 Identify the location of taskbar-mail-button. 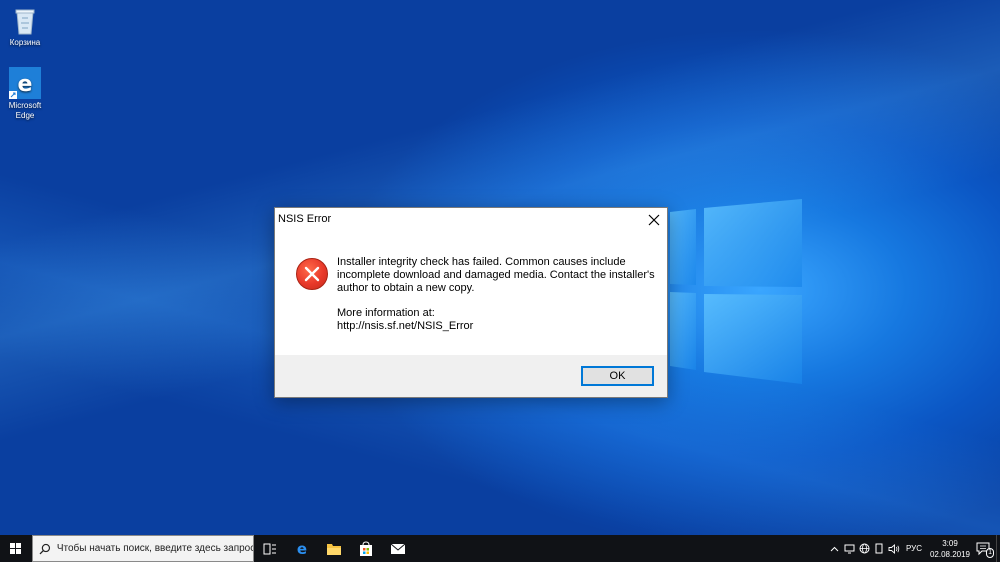
(398, 548).